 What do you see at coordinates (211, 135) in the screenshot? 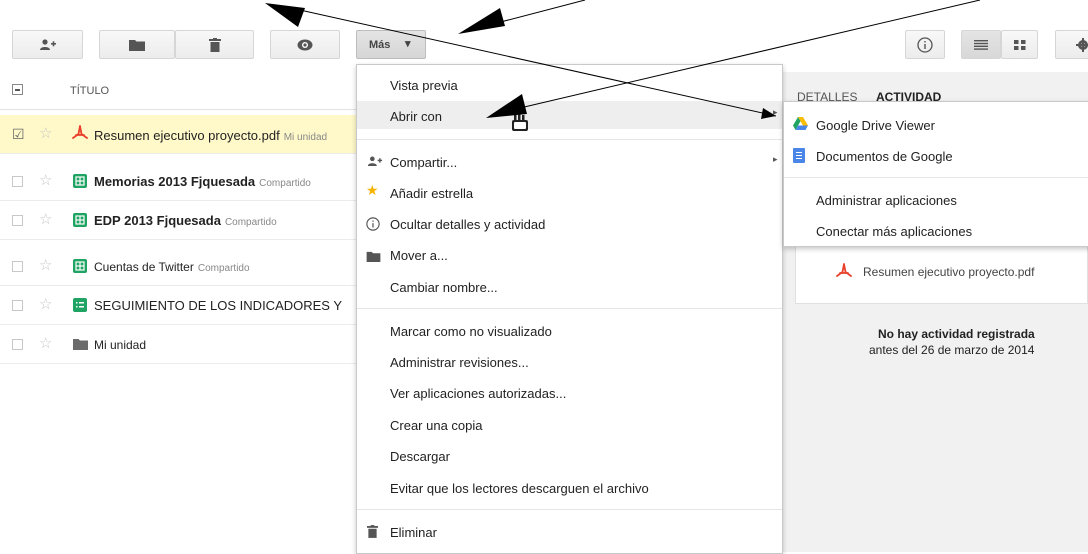
I see `file-name: Resumen ejecutivo proyecto.pdf Mi unidad` at bounding box center [211, 135].